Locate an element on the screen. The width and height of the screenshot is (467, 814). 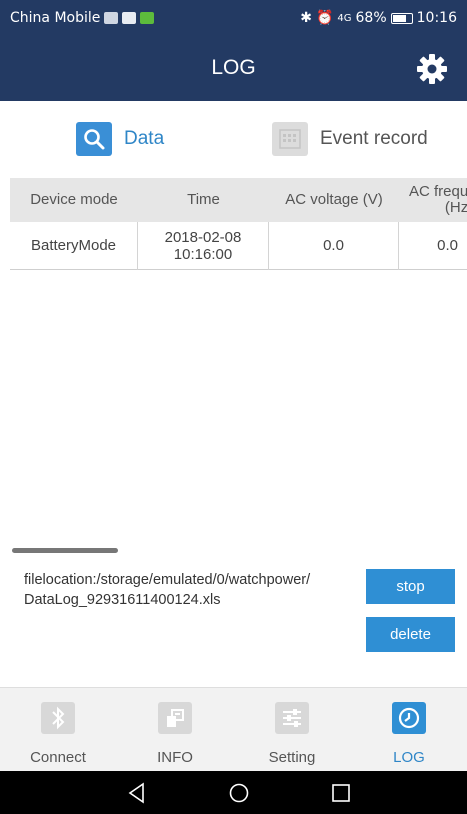
carrier-name: China Mobile is located at coordinates (55, 18).